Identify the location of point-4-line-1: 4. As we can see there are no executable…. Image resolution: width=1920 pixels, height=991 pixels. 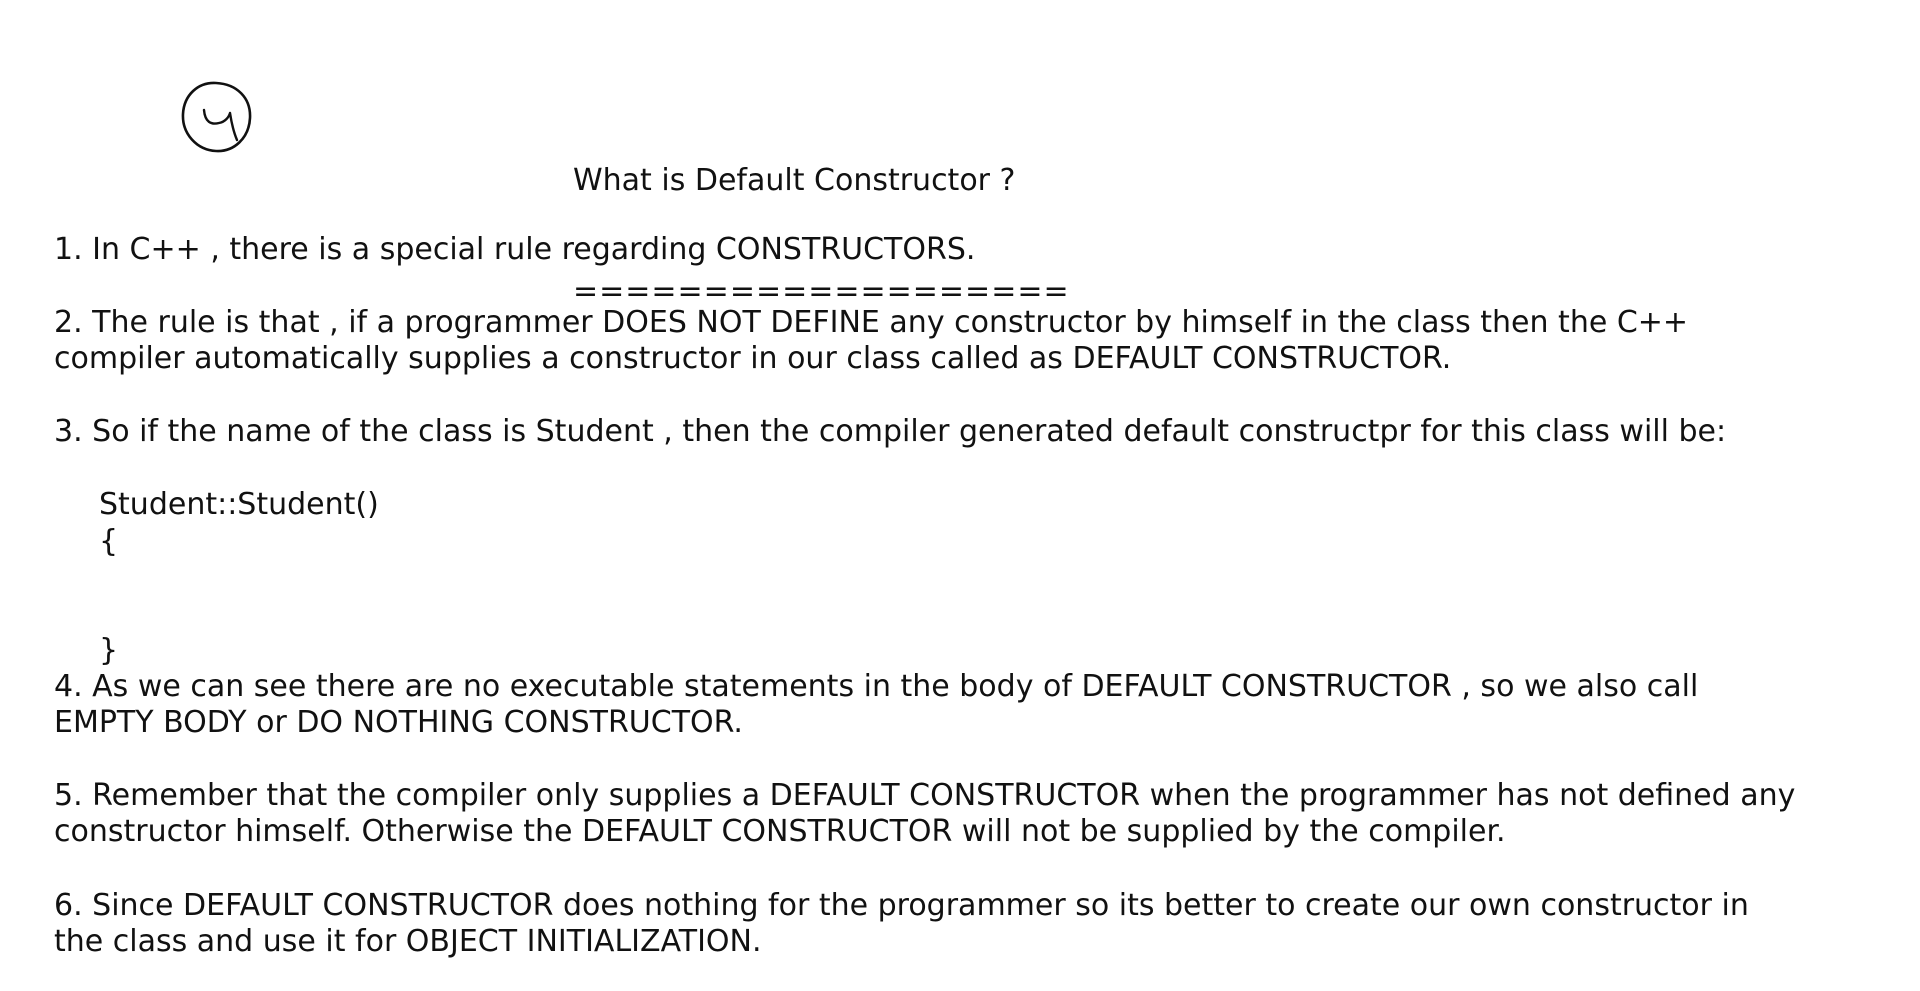
(876, 686).